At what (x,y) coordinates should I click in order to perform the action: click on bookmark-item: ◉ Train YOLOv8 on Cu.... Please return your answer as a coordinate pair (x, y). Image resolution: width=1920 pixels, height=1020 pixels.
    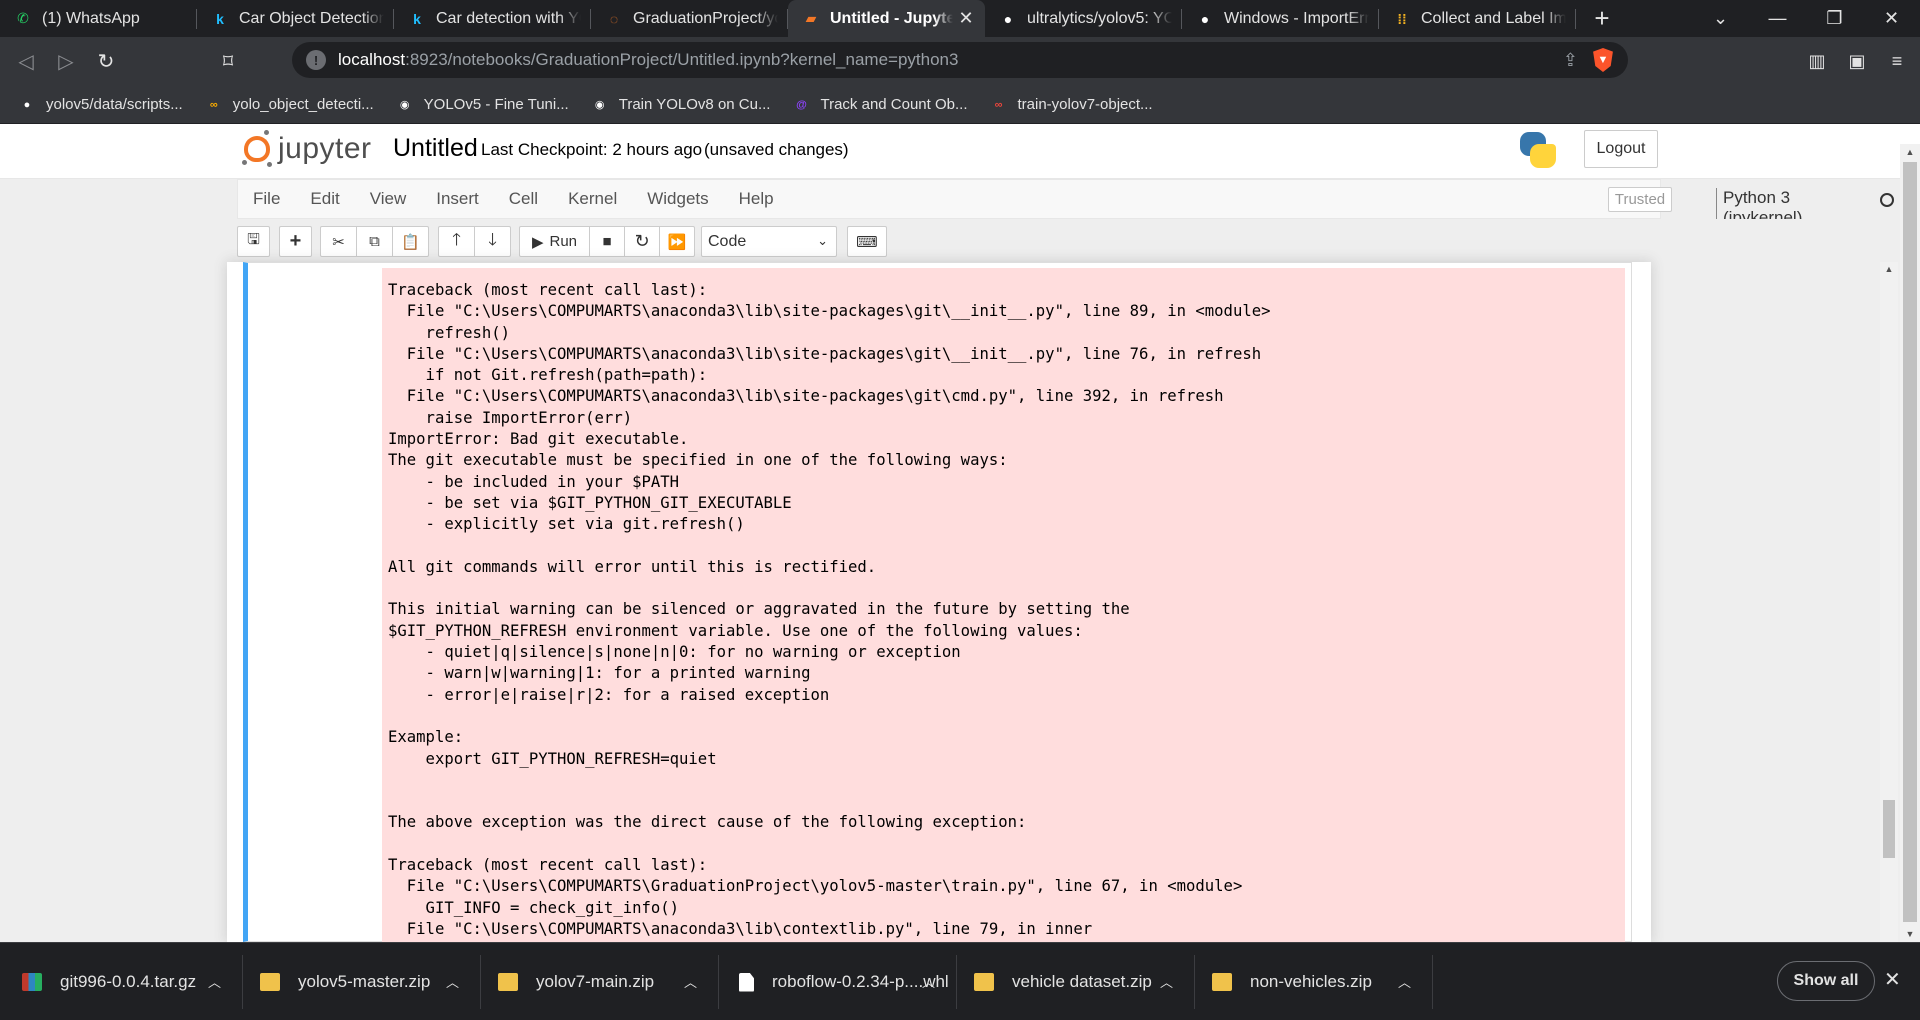
    Looking at the image, I should click on (681, 105).